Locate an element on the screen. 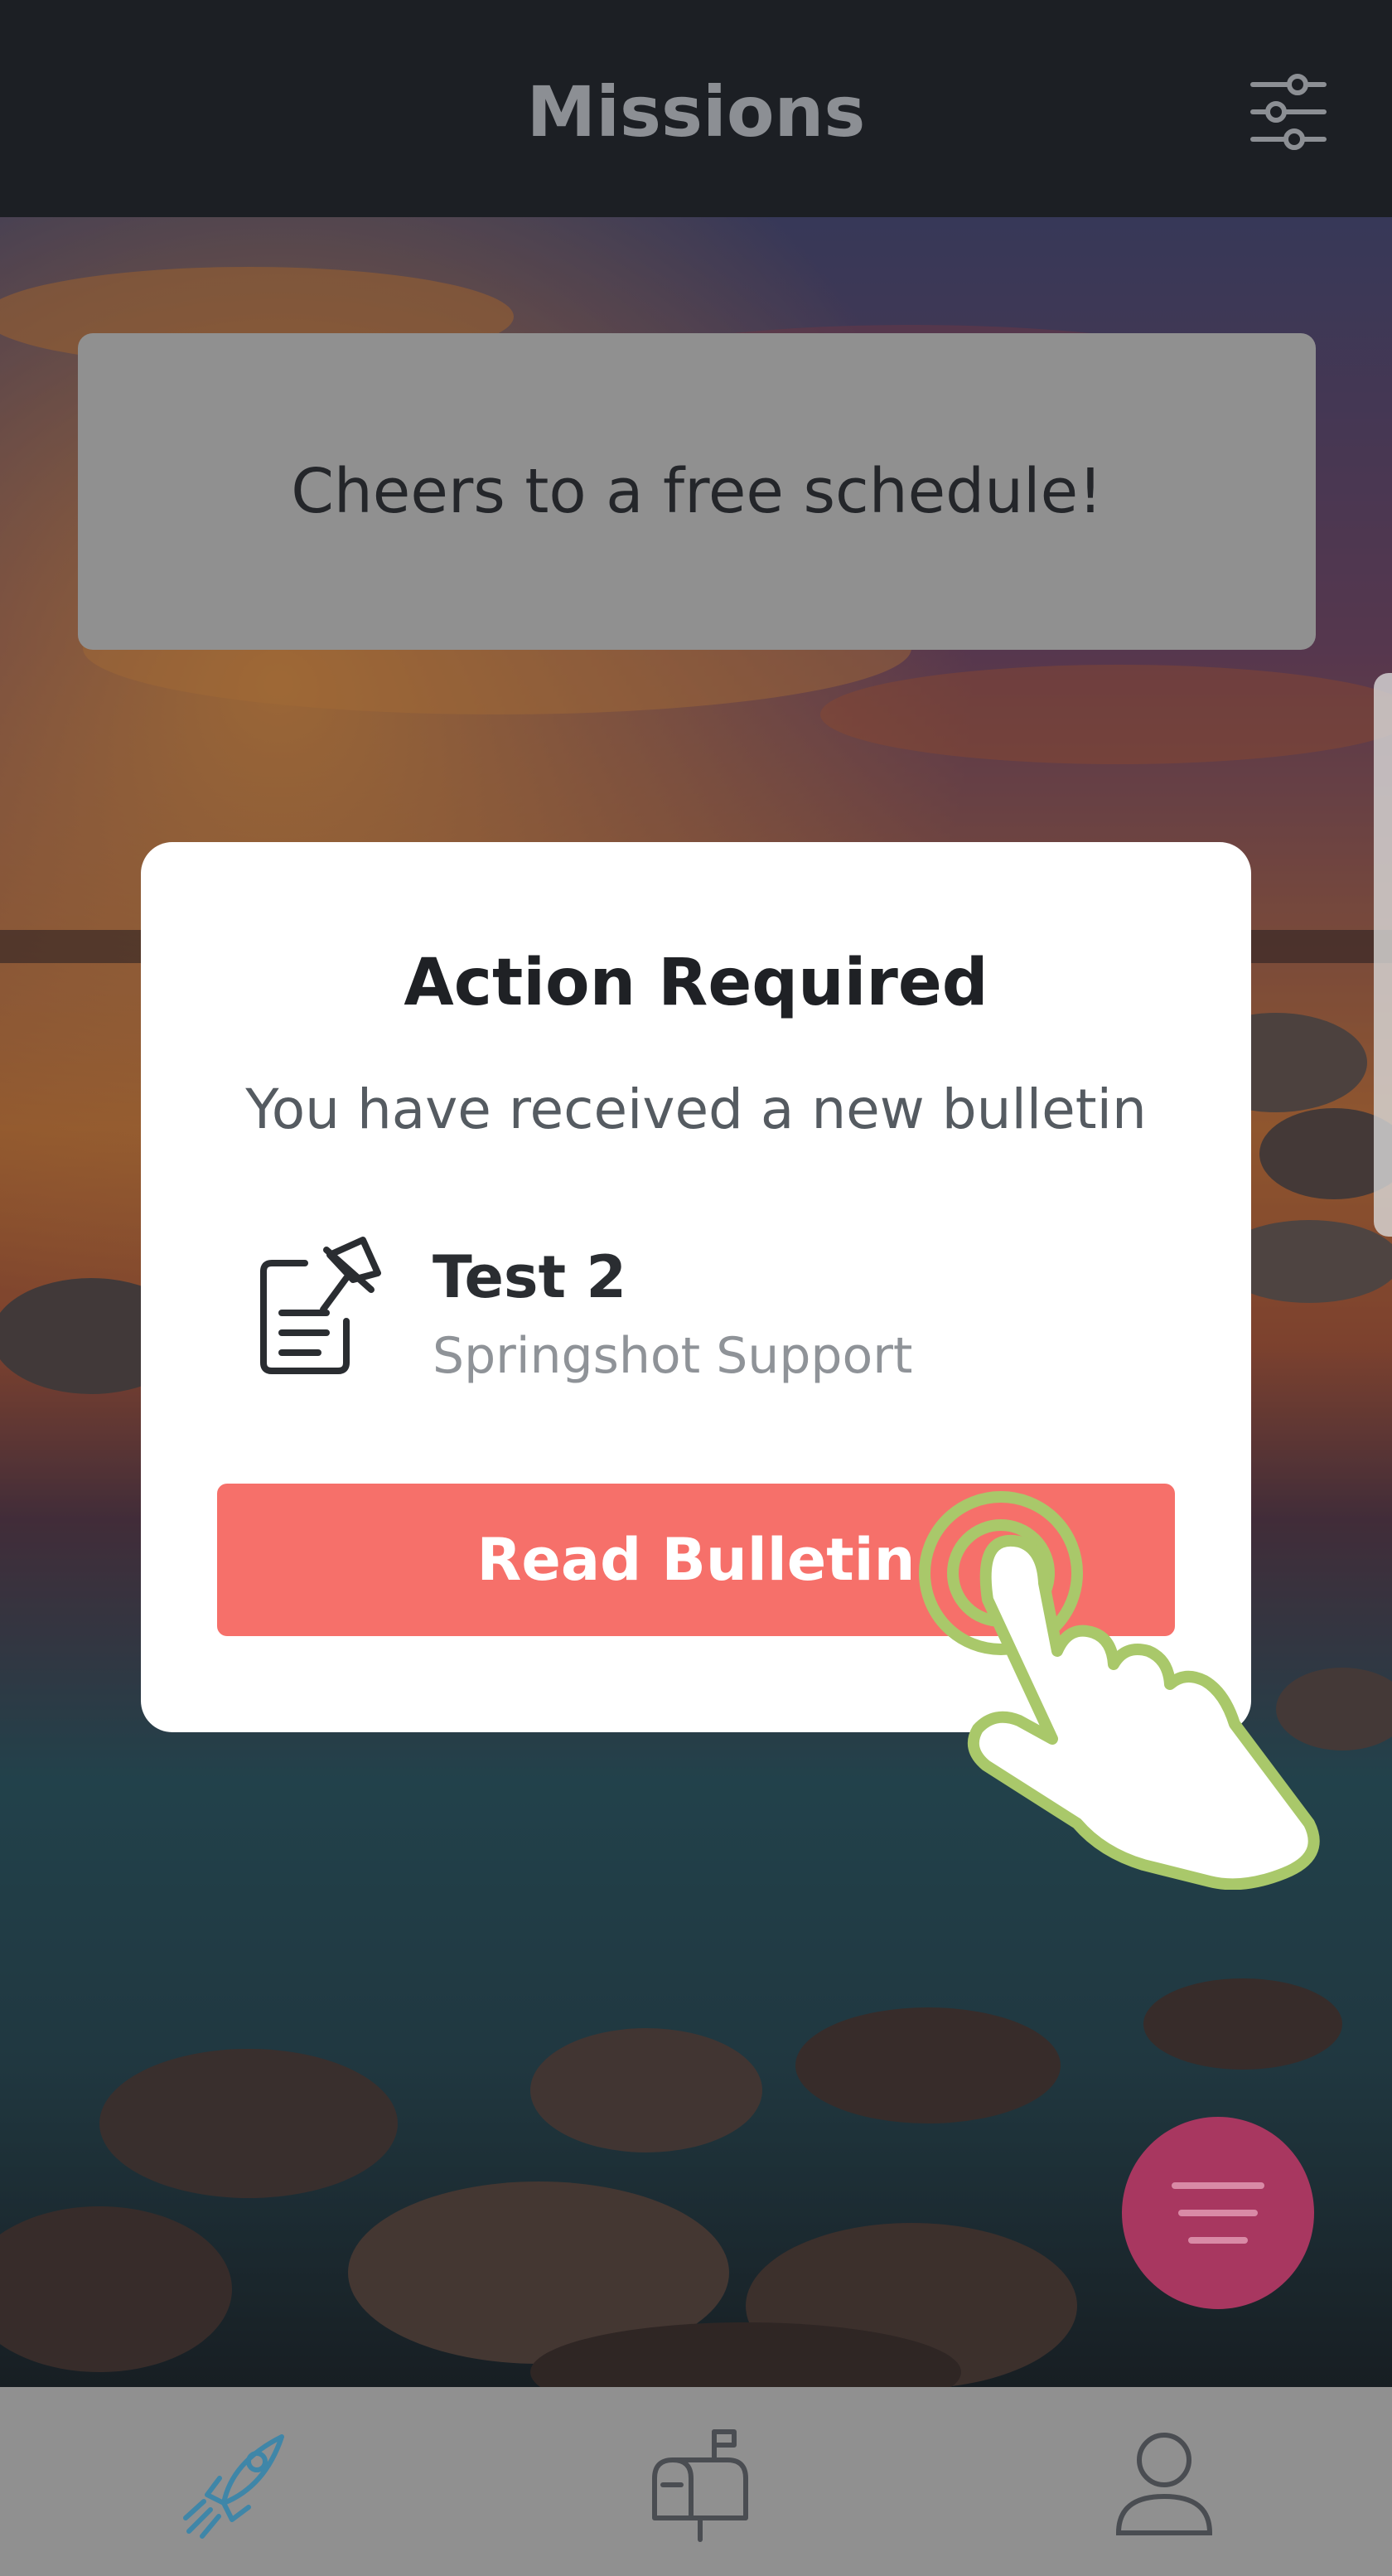 Image resolution: width=1392 pixels, height=2576 pixels. bulletin-sender: Springshot Support is located at coordinates (673, 1356).